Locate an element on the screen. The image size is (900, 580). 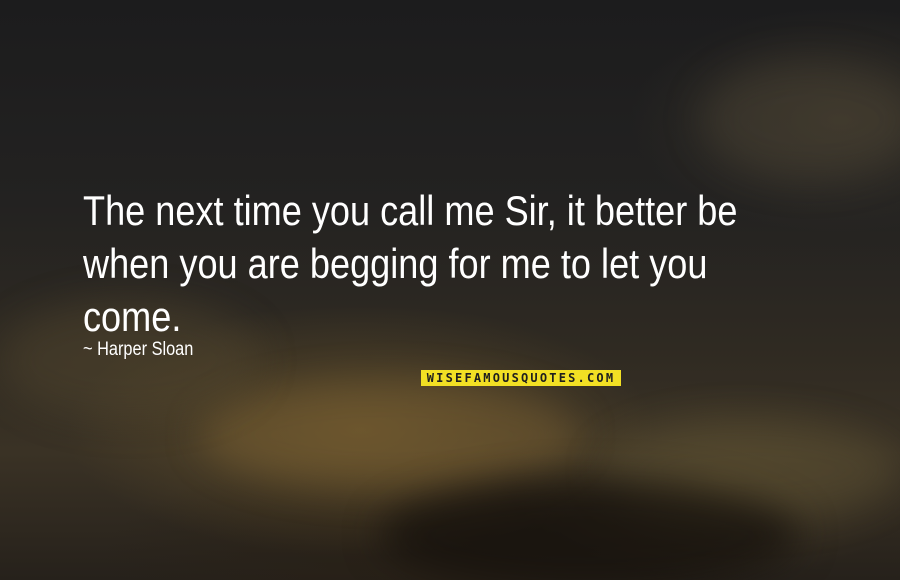
site-watermark: WISEFAMOUSQUOTES.COM is located at coordinates (521, 378).